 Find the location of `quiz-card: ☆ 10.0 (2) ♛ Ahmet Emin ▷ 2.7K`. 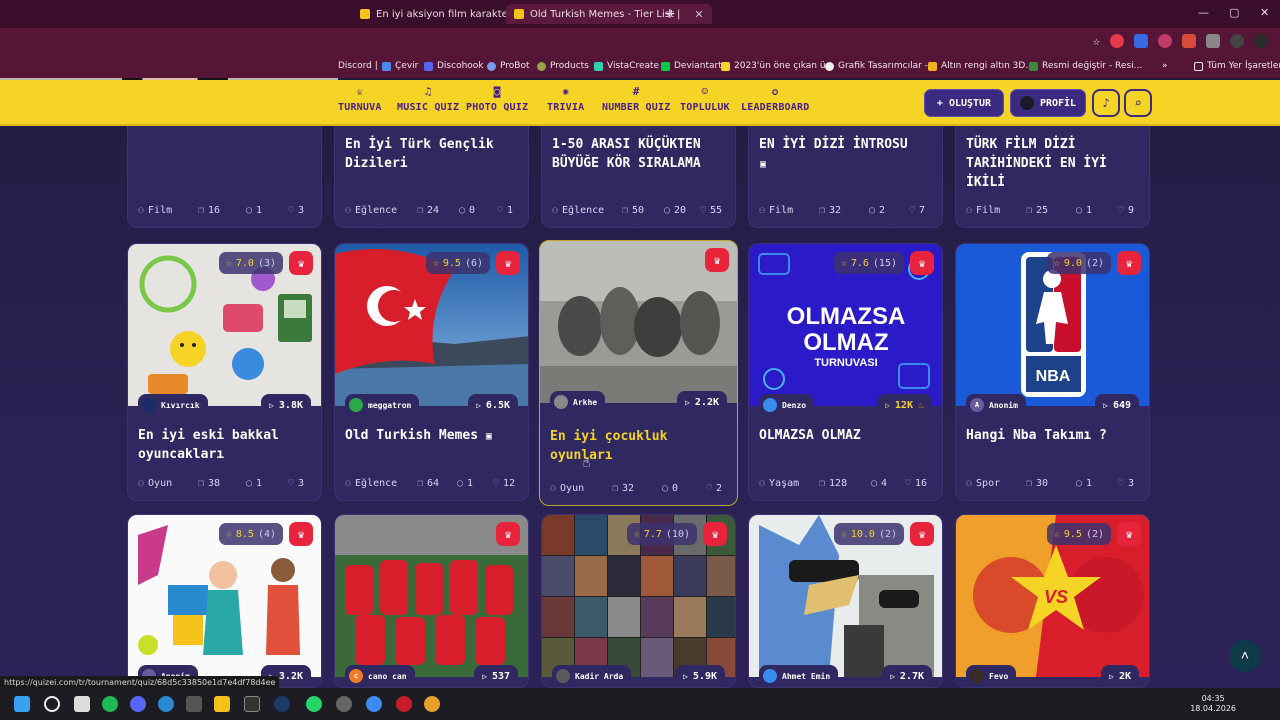

quiz-card: ☆ 10.0 (2) ♛ Ahmet Emin ▷ 2.7K is located at coordinates (845, 601).